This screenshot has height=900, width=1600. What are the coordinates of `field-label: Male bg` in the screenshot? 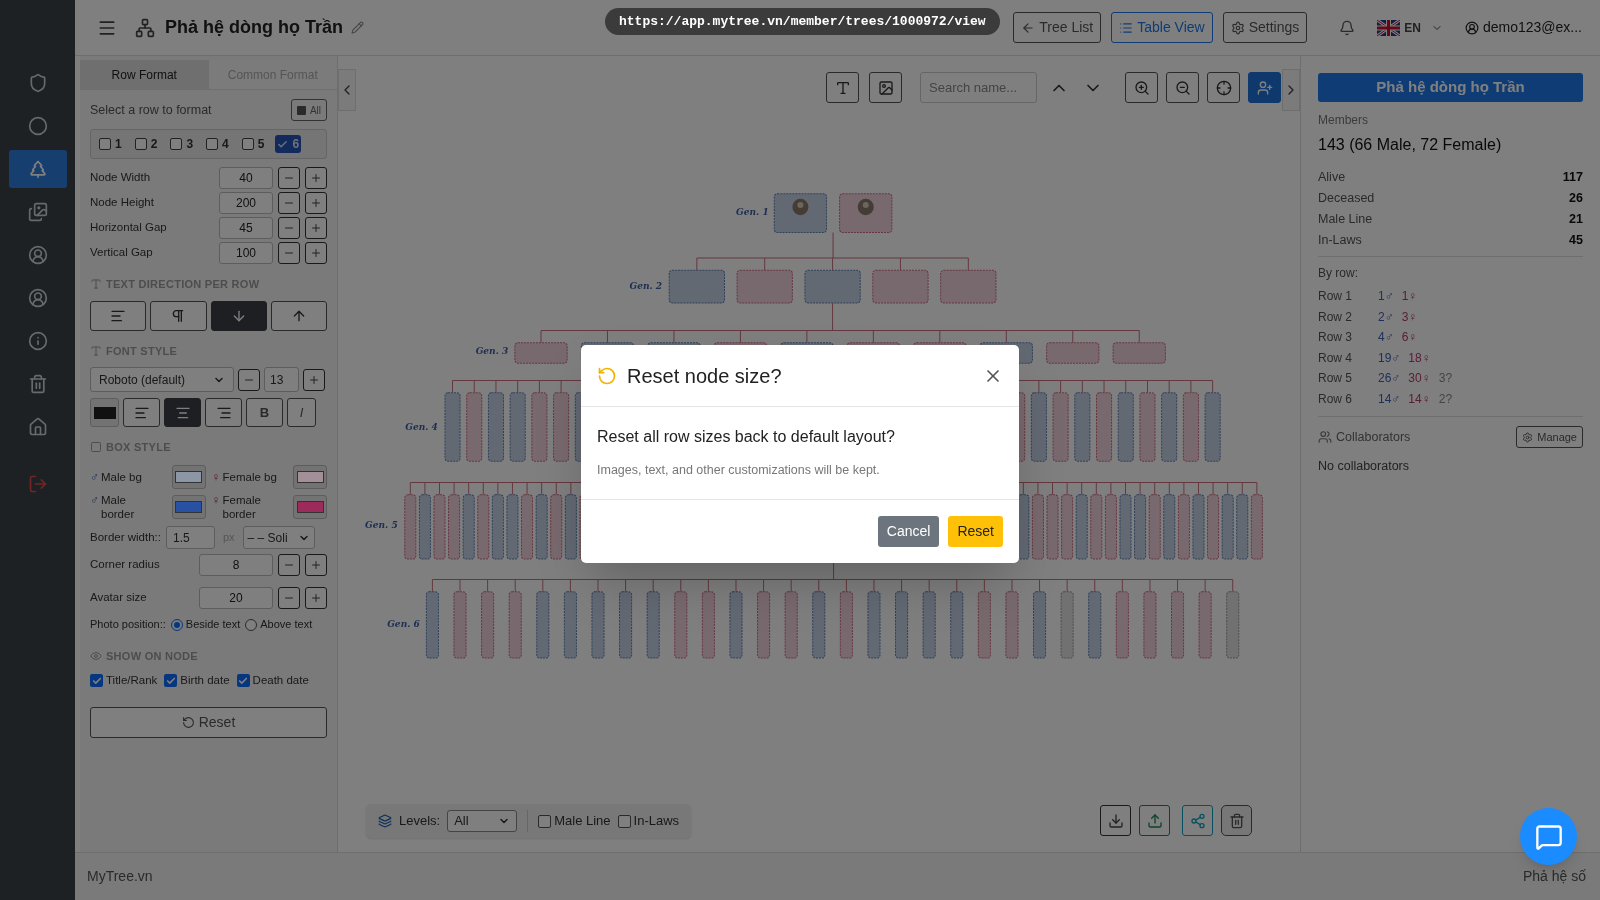 It's located at (121, 476).